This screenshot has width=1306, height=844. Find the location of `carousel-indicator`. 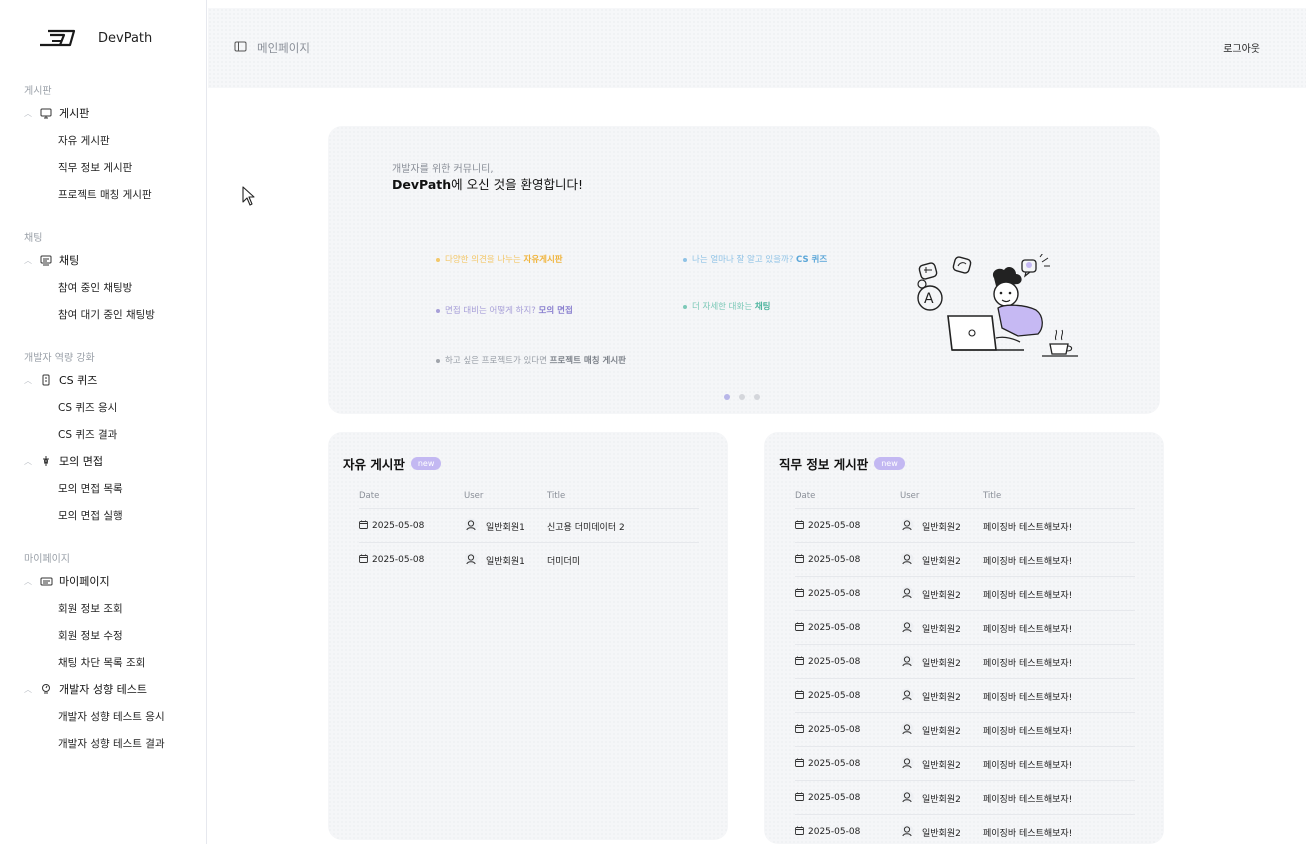

carousel-indicator is located at coordinates (742, 397).